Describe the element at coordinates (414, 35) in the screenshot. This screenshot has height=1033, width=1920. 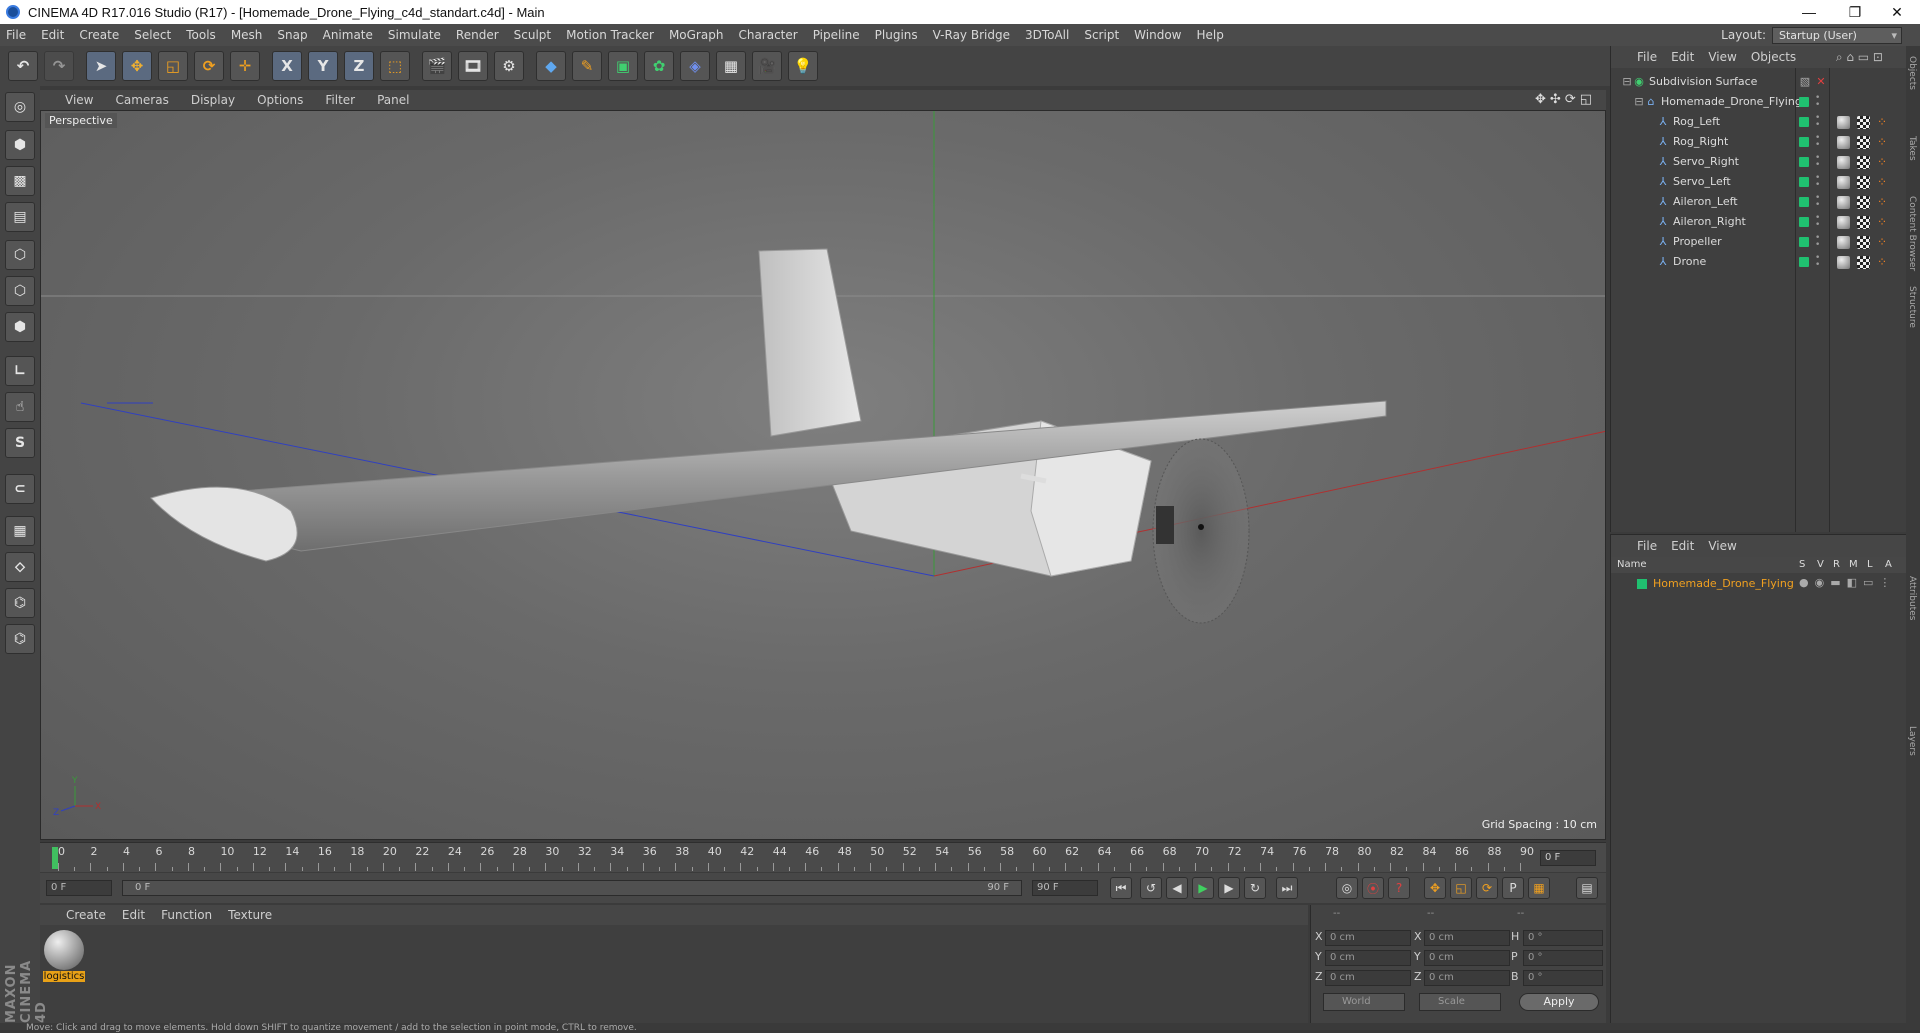
I see `menu-simulate: Simulate` at that location.